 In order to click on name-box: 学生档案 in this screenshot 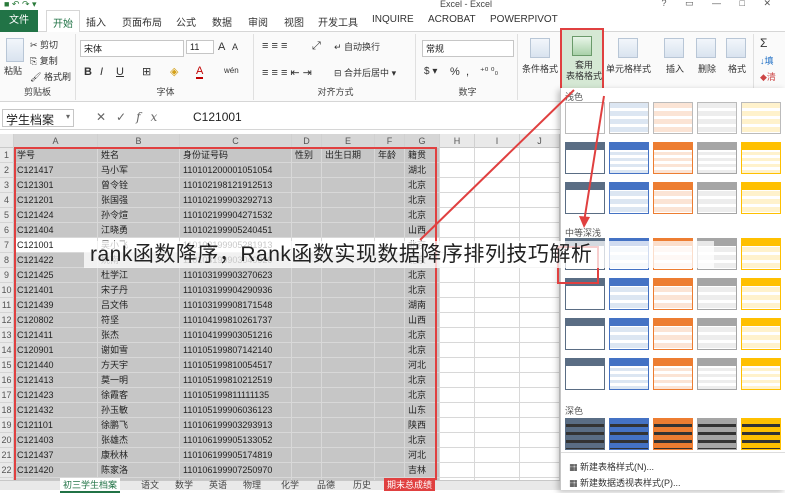, I will do `click(38, 118)`.